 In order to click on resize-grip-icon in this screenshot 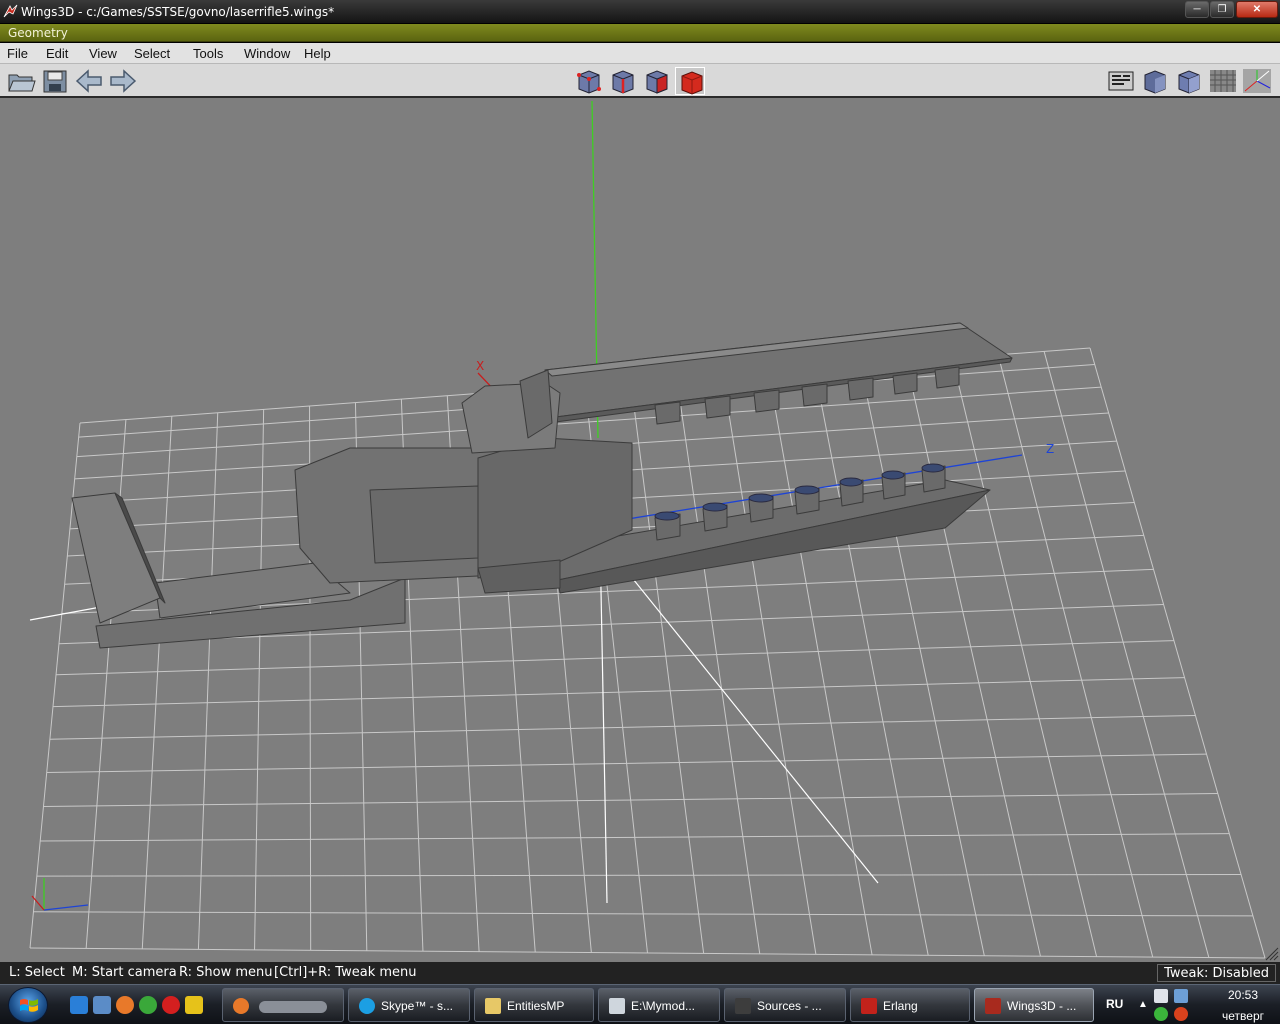, I will do `click(1272, 954)`.